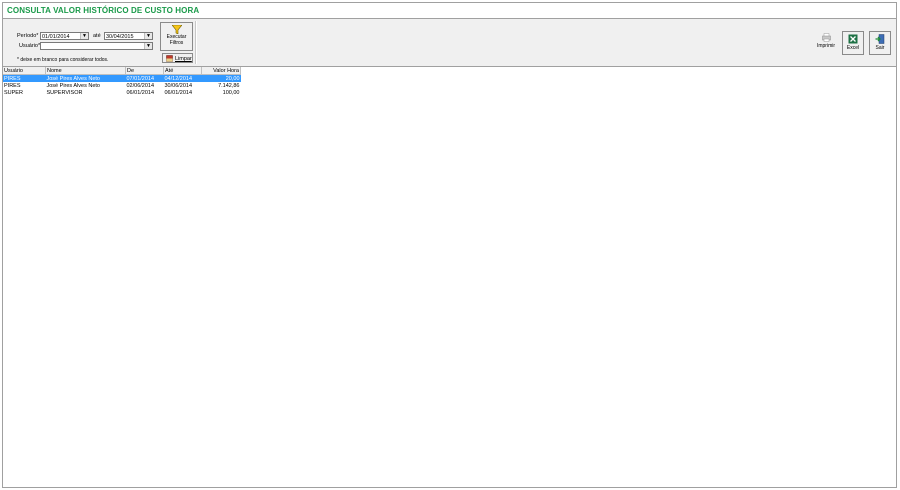 The image size is (900, 490). What do you see at coordinates (24, 71) in the screenshot?
I see `col-usuario: Usuário` at bounding box center [24, 71].